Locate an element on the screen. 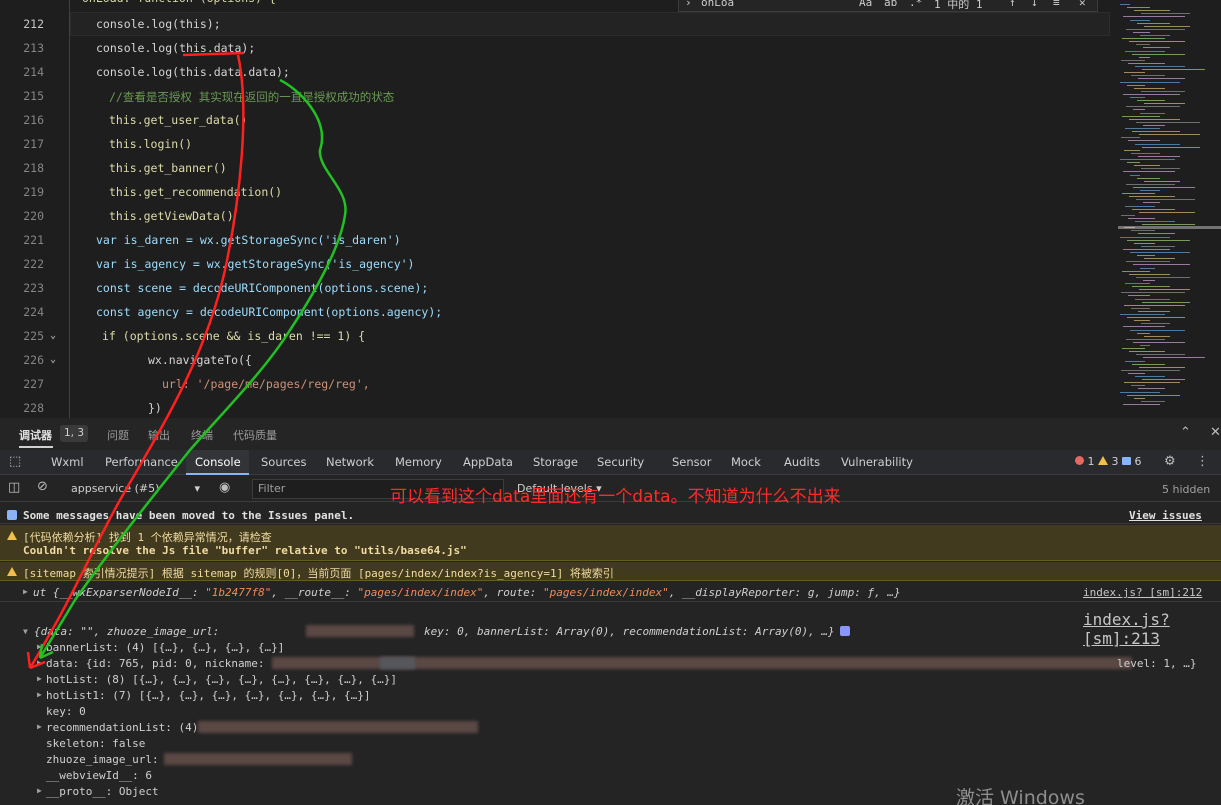 The image size is (1221, 805). sidebar-toggle-icon: ◫ is located at coordinates (14, 487).